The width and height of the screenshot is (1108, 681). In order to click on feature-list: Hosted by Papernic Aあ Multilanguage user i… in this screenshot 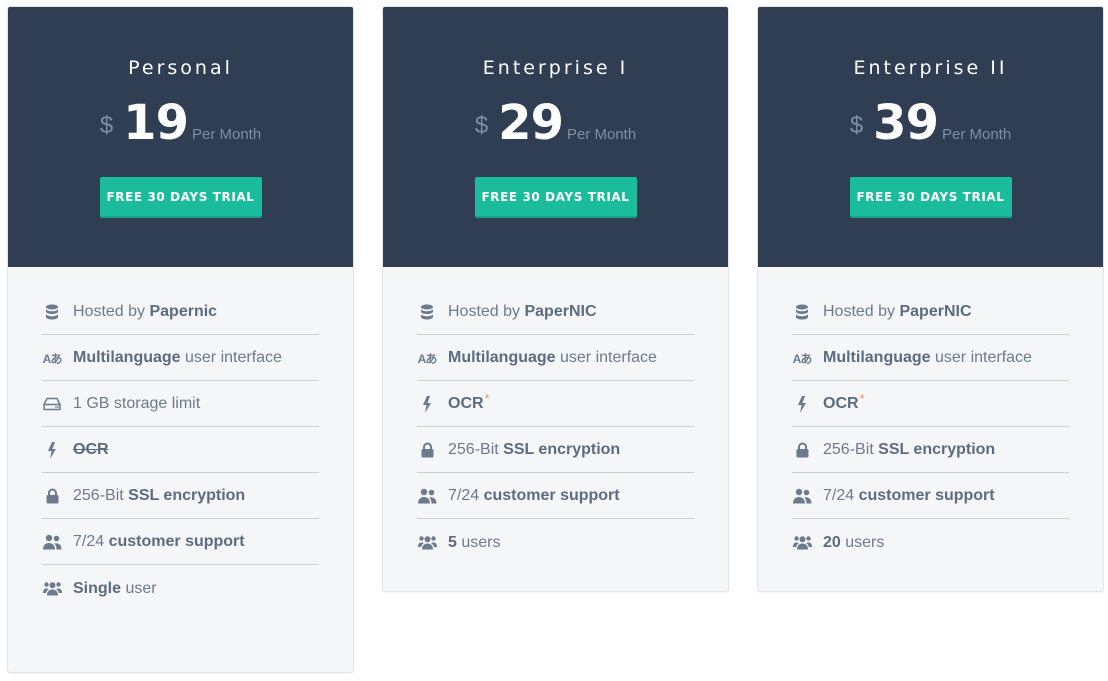, I will do `click(180, 451)`.